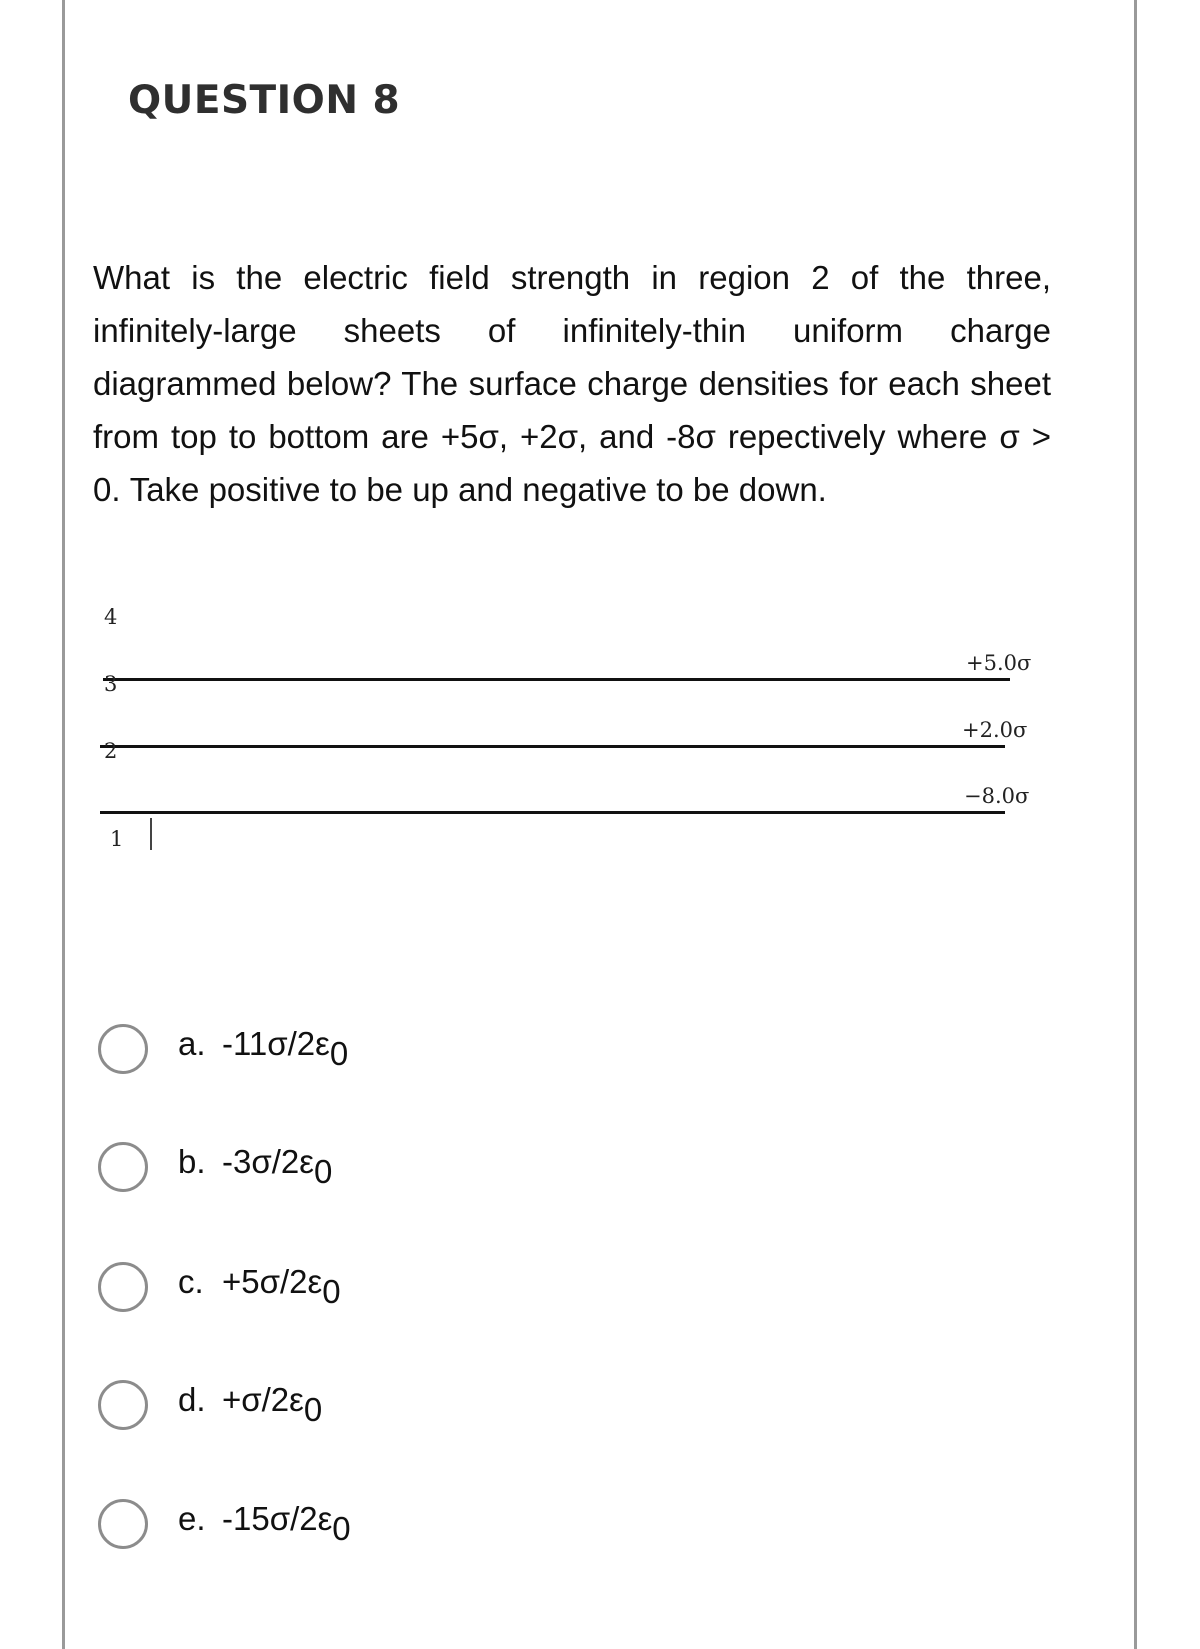 The height and width of the screenshot is (1649, 1200). I want to click on region-label-3: 3, so click(111, 684).